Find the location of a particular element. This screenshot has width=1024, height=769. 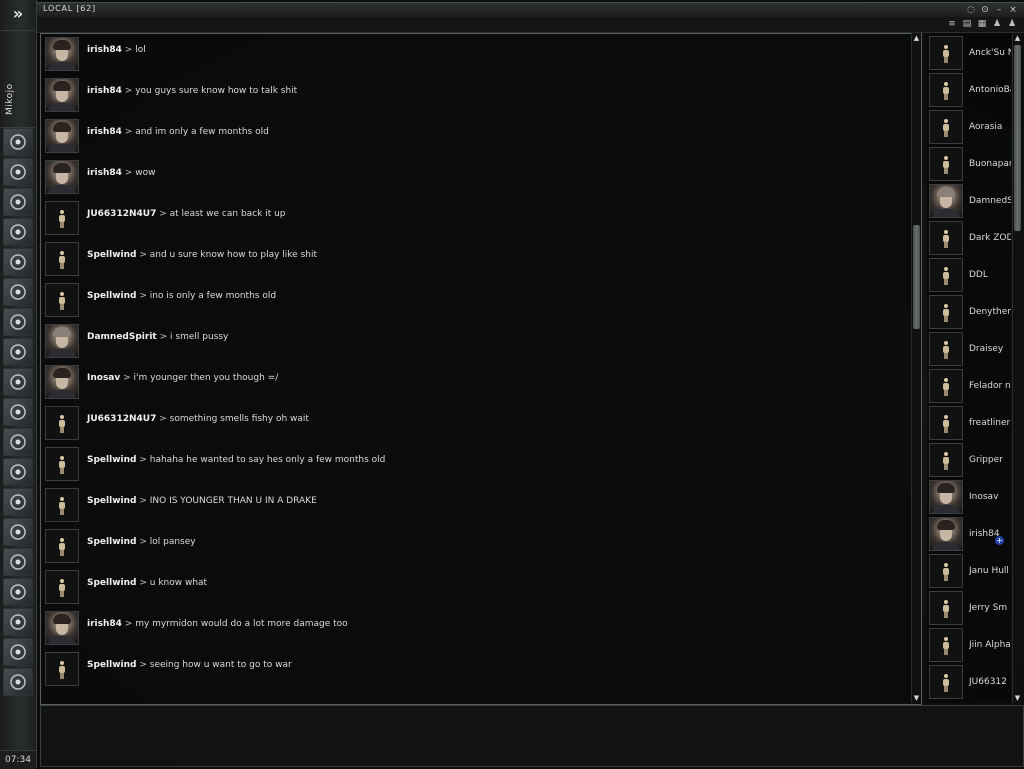

market-icon is located at coordinates (18, 292).